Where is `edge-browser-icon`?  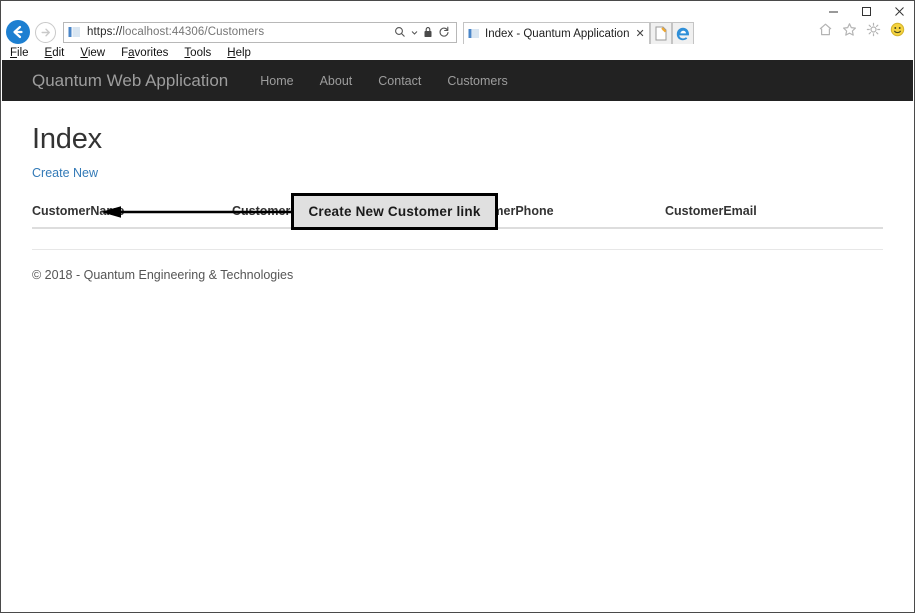 edge-browser-icon is located at coordinates (682, 33).